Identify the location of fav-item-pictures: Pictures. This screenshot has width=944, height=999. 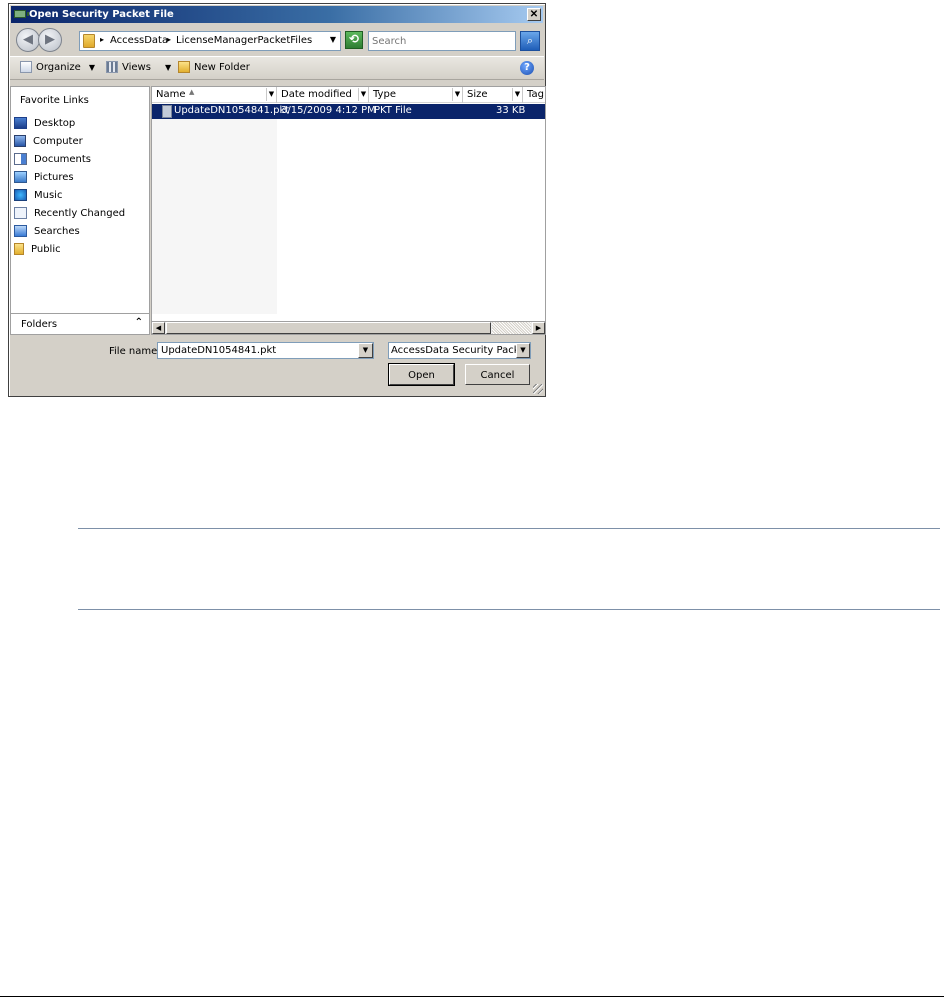
(44, 177).